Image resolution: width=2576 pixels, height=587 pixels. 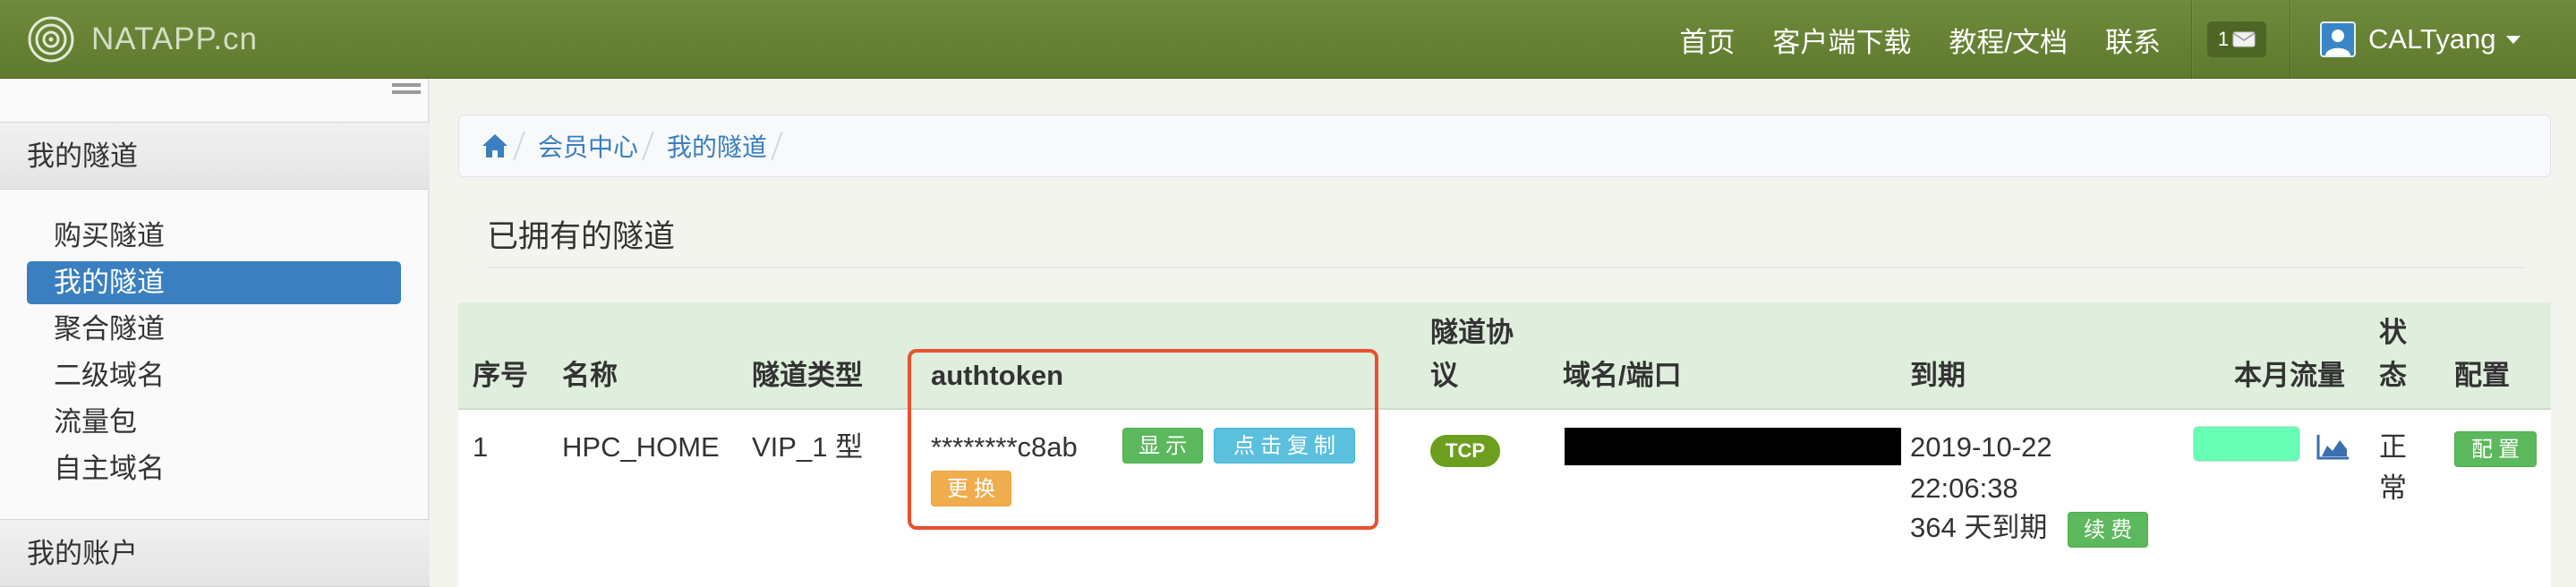 I want to click on col-header-name: 名称, so click(x=590, y=375).